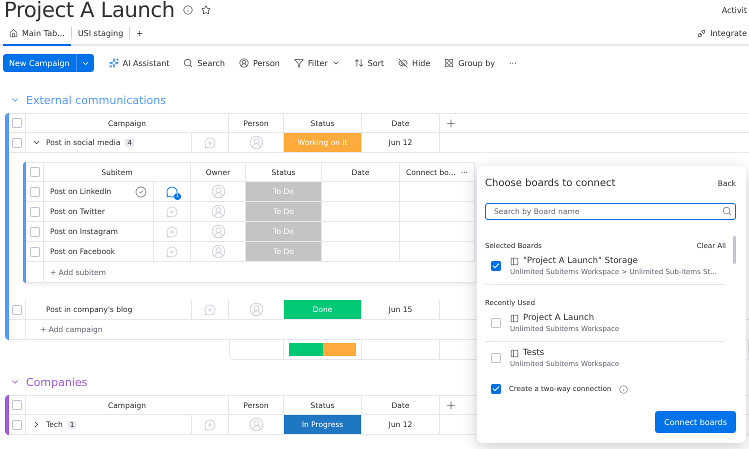 Image resolution: width=749 pixels, height=449 pixels. Describe the element at coordinates (139, 63) in the screenshot. I see `toolbar-button: AI Assistant` at that location.